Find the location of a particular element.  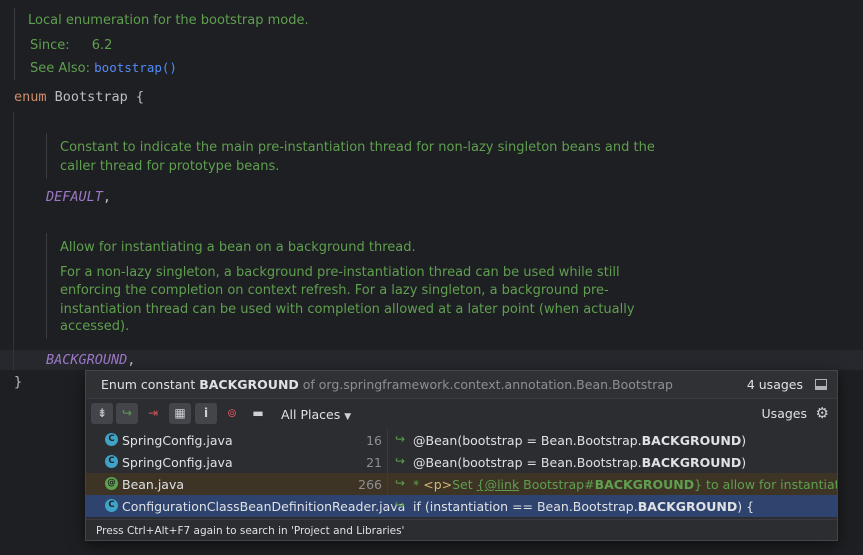

gear-icon: ⚙ is located at coordinates (822, 413).